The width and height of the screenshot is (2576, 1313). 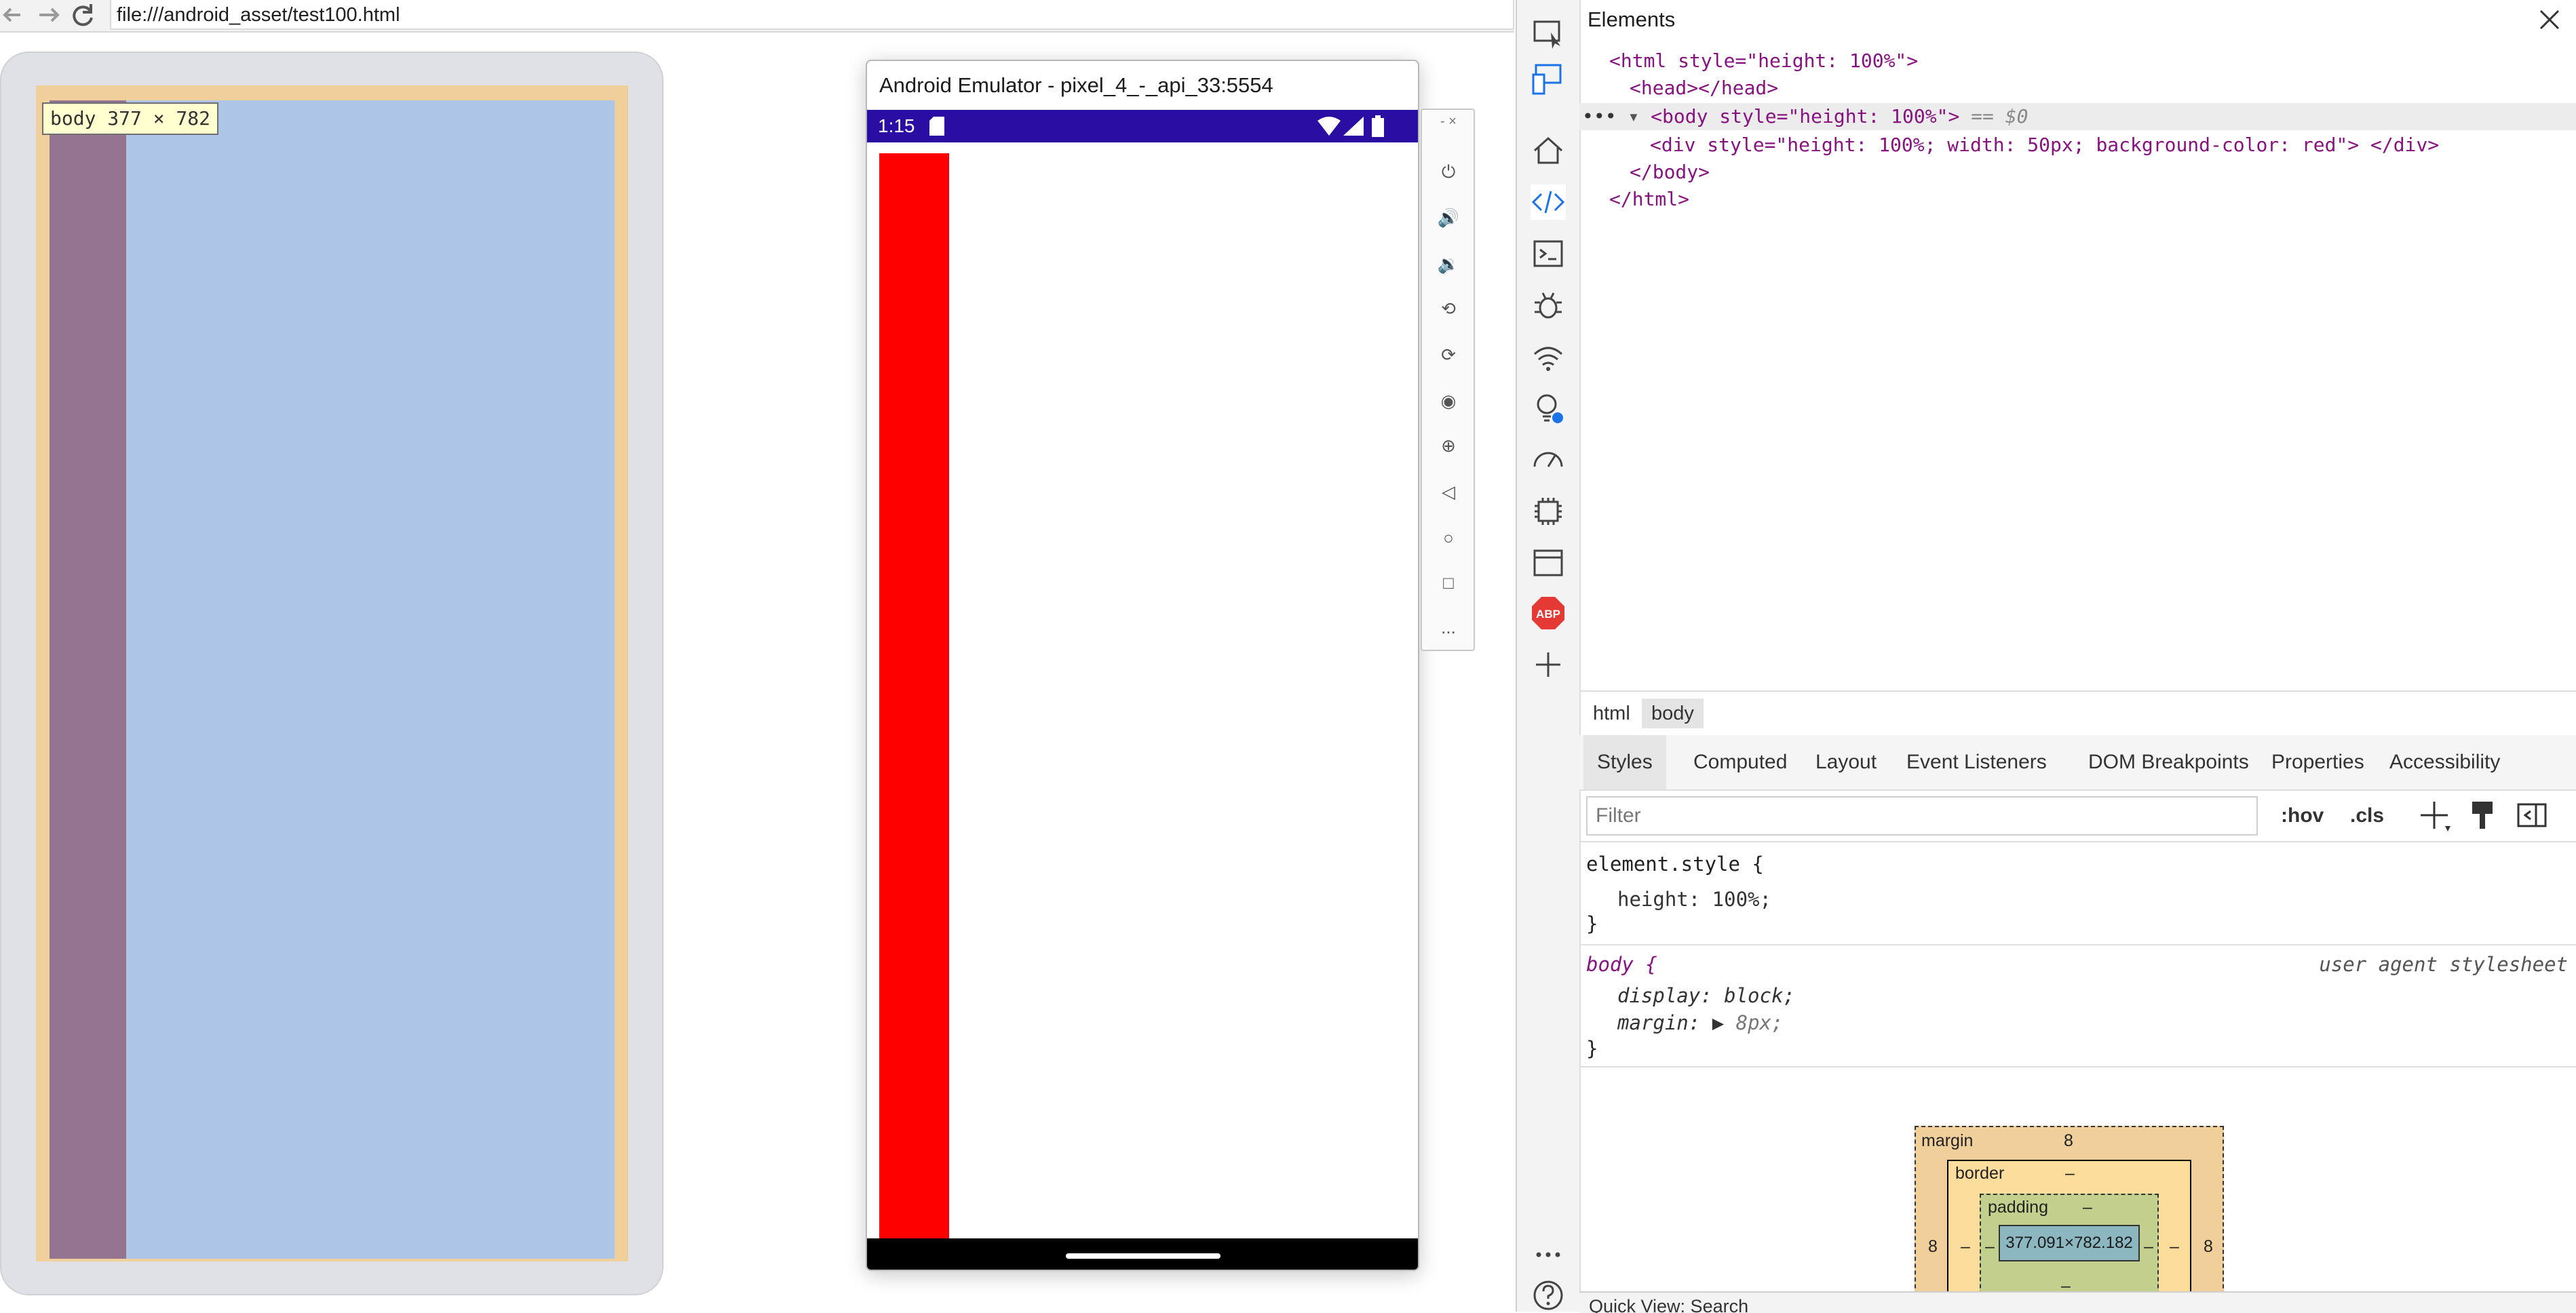 I want to click on zoom-icon: ⊕, so click(x=1449, y=445).